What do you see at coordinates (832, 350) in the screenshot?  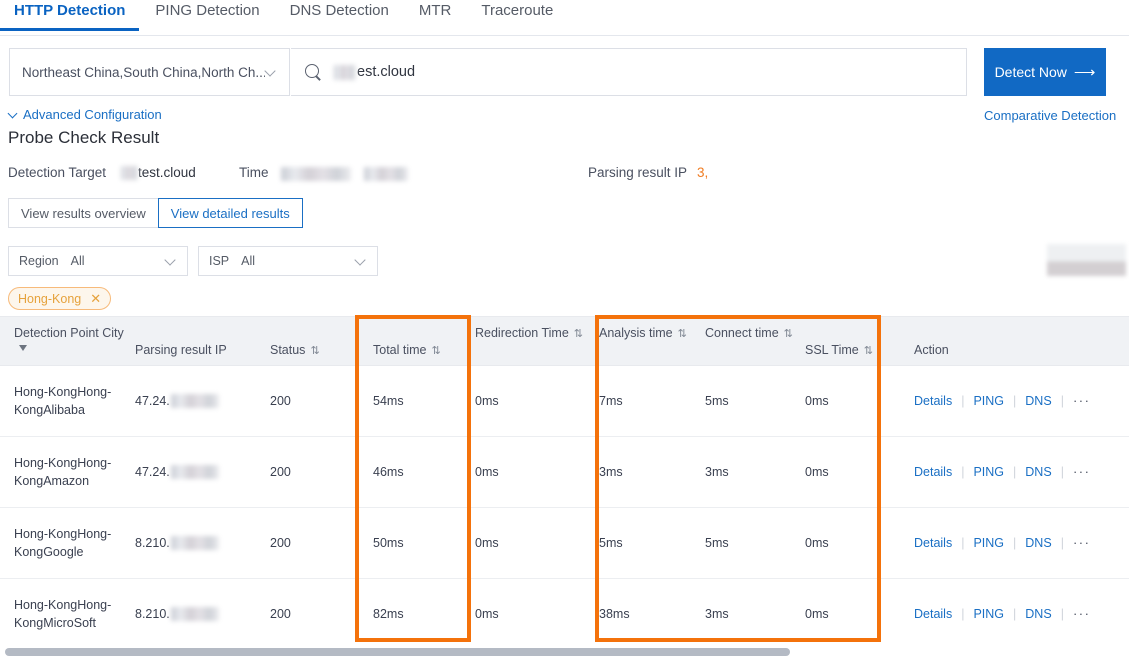 I see `column-label: SSL Time` at bounding box center [832, 350].